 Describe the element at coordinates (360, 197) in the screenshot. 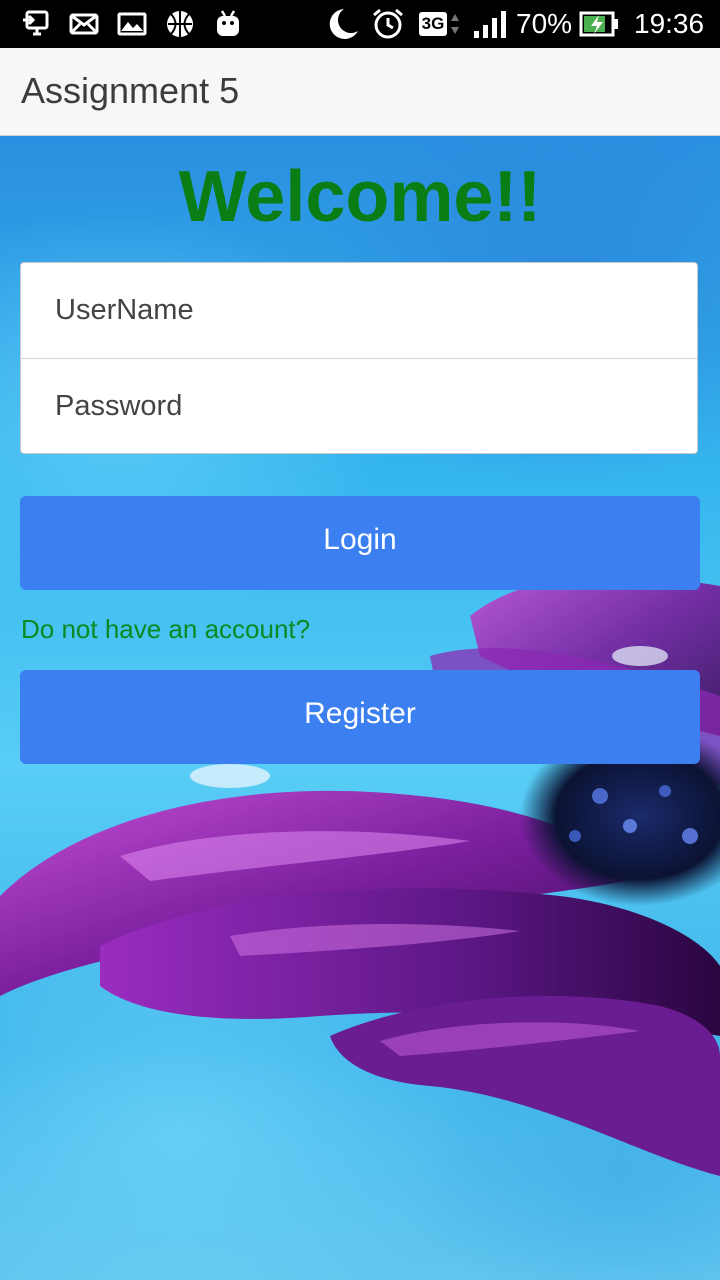

I see `welcome-heading: Welcome!!` at that location.